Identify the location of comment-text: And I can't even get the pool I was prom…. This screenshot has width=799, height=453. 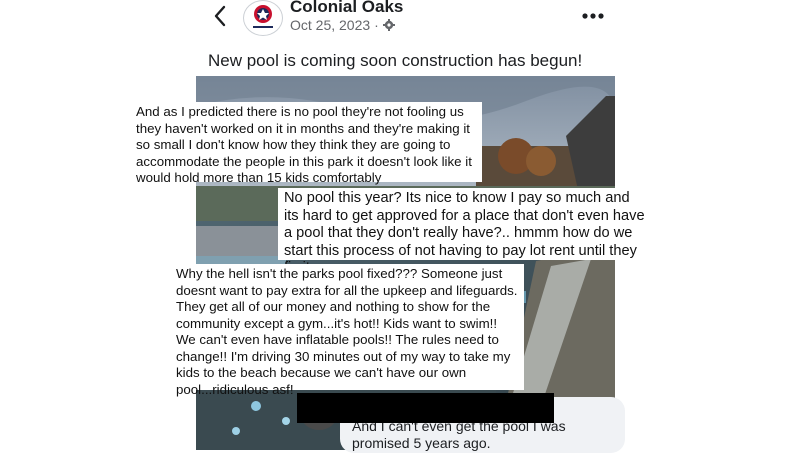
(459, 434).